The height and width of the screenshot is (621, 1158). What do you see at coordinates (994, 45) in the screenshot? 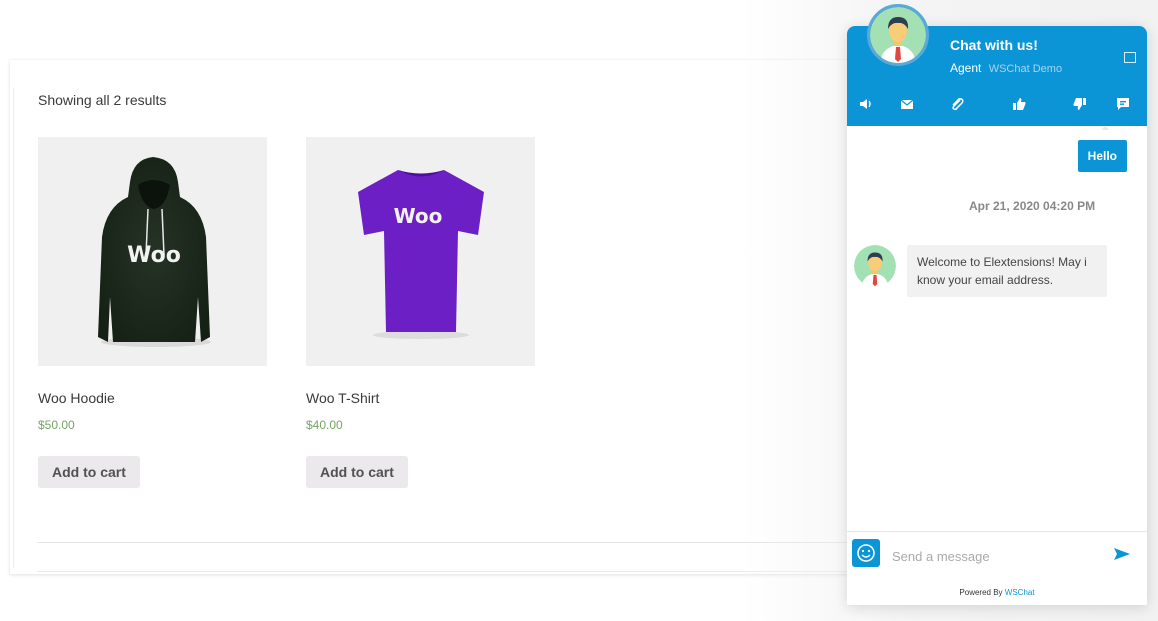
I see `chat-title: Chat with us!` at bounding box center [994, 45].